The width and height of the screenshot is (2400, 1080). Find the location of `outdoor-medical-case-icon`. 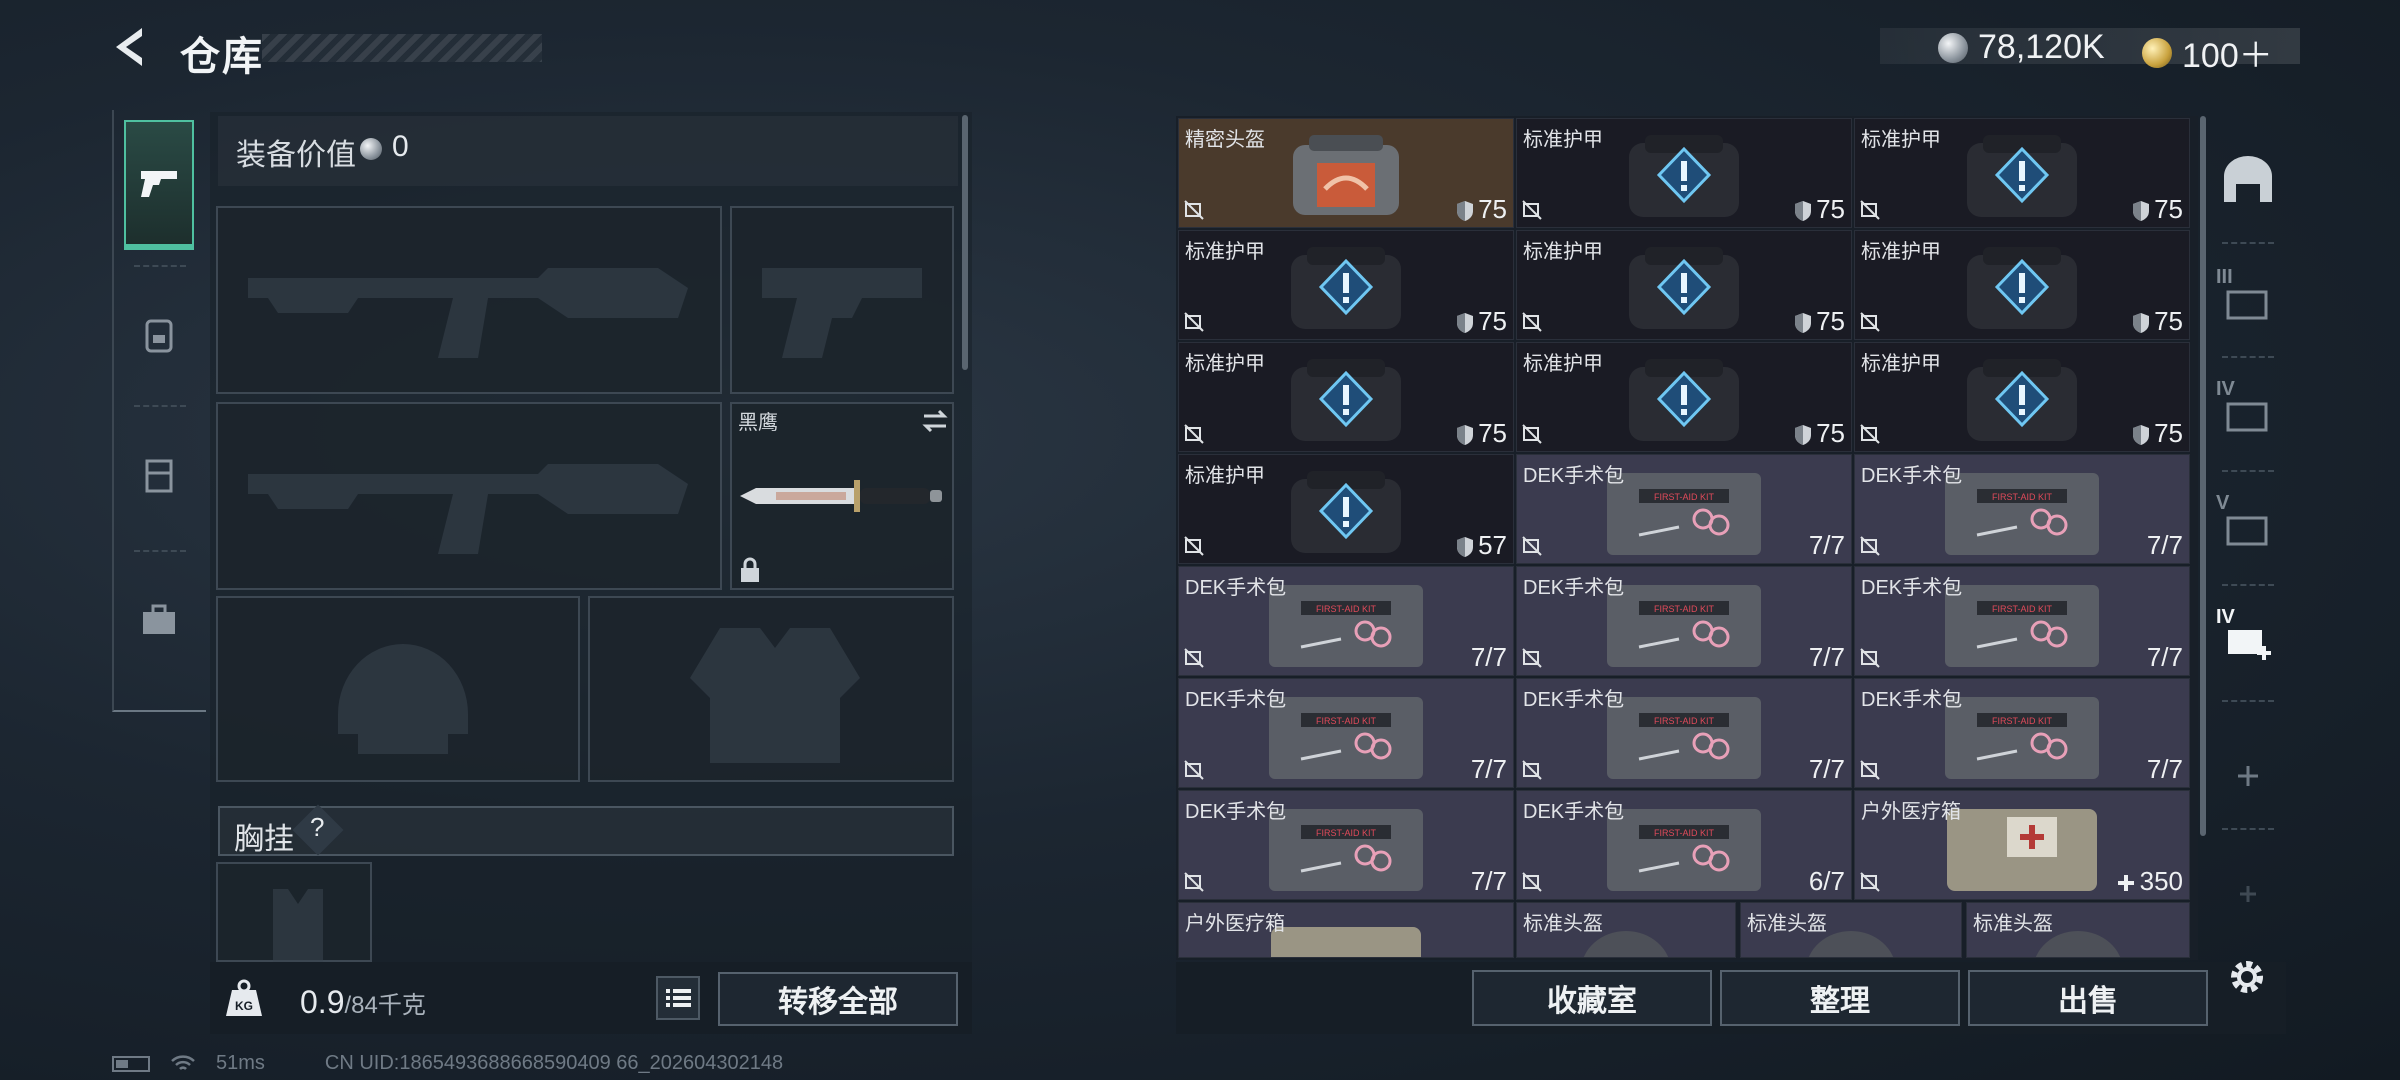

outdoor-medical-case-icon is located at coordinates (1346, 942).